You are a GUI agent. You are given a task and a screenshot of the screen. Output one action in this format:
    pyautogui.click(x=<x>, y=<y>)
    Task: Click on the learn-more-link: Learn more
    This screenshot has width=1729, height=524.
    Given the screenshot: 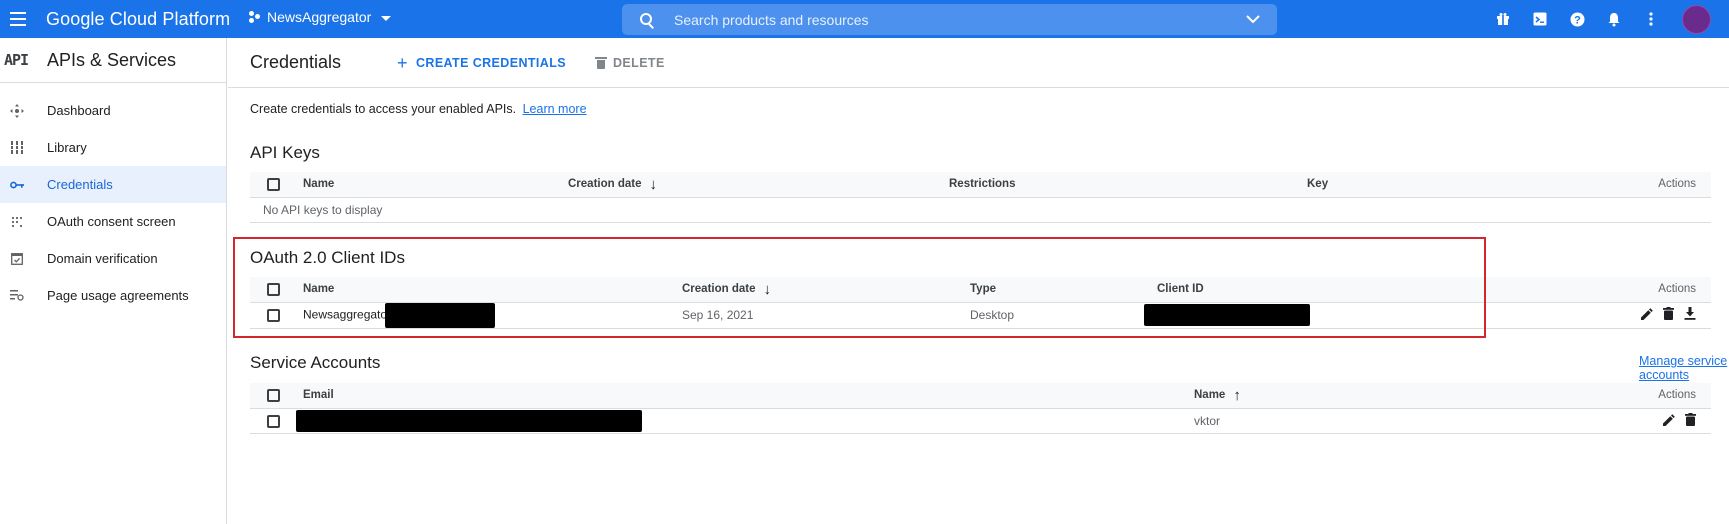 What is the action you would take?
    pyautogui.click(x=555, y=109)
    